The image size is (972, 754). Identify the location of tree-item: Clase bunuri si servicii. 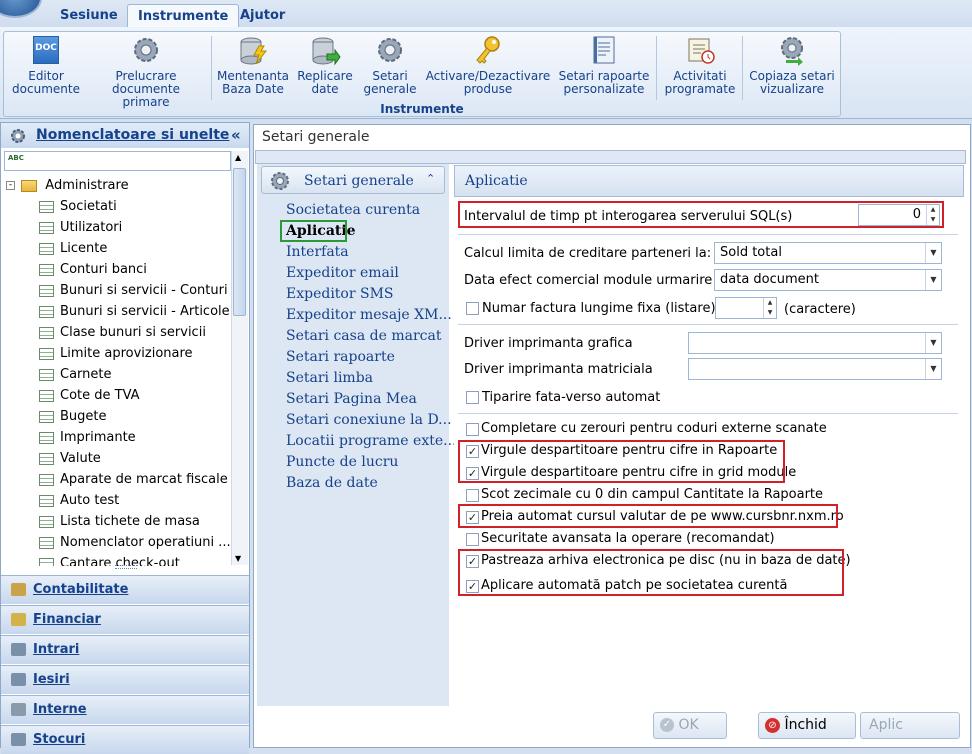
(122, 332).